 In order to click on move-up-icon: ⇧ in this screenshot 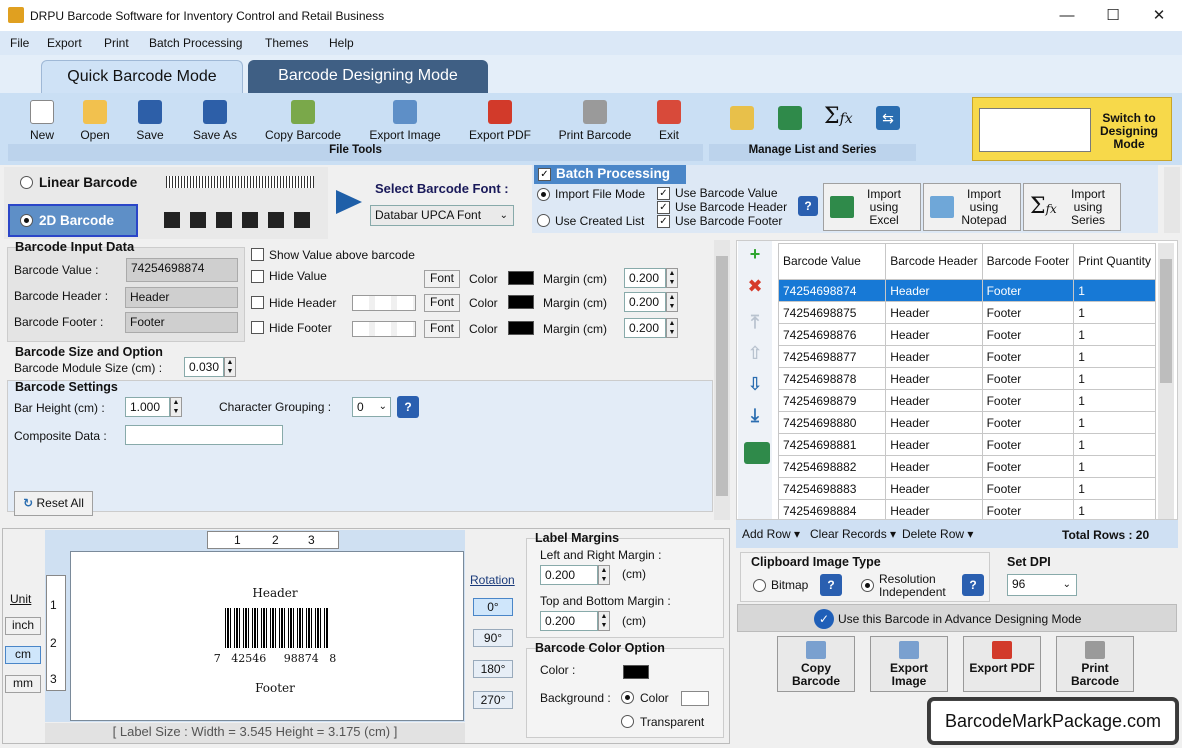, I will do `click(755, 354)`.